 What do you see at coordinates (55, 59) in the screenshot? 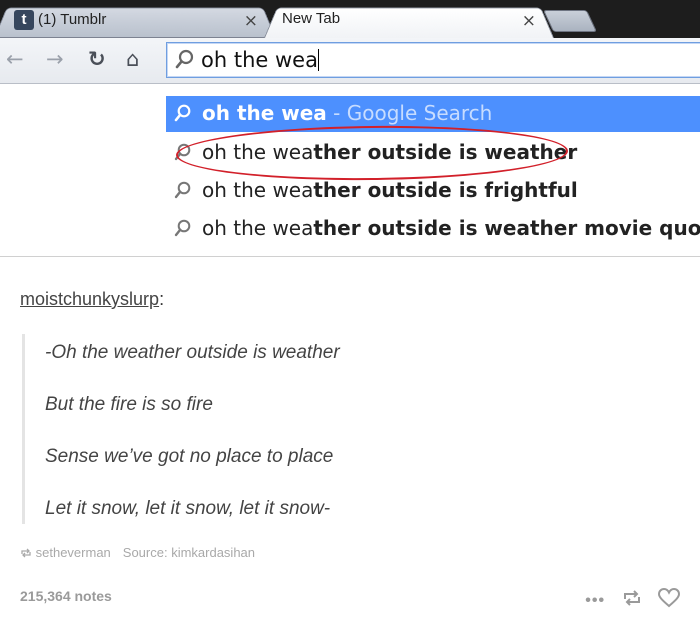
I see `forward-arrow-icon: →` at bounding box center [55, 59].